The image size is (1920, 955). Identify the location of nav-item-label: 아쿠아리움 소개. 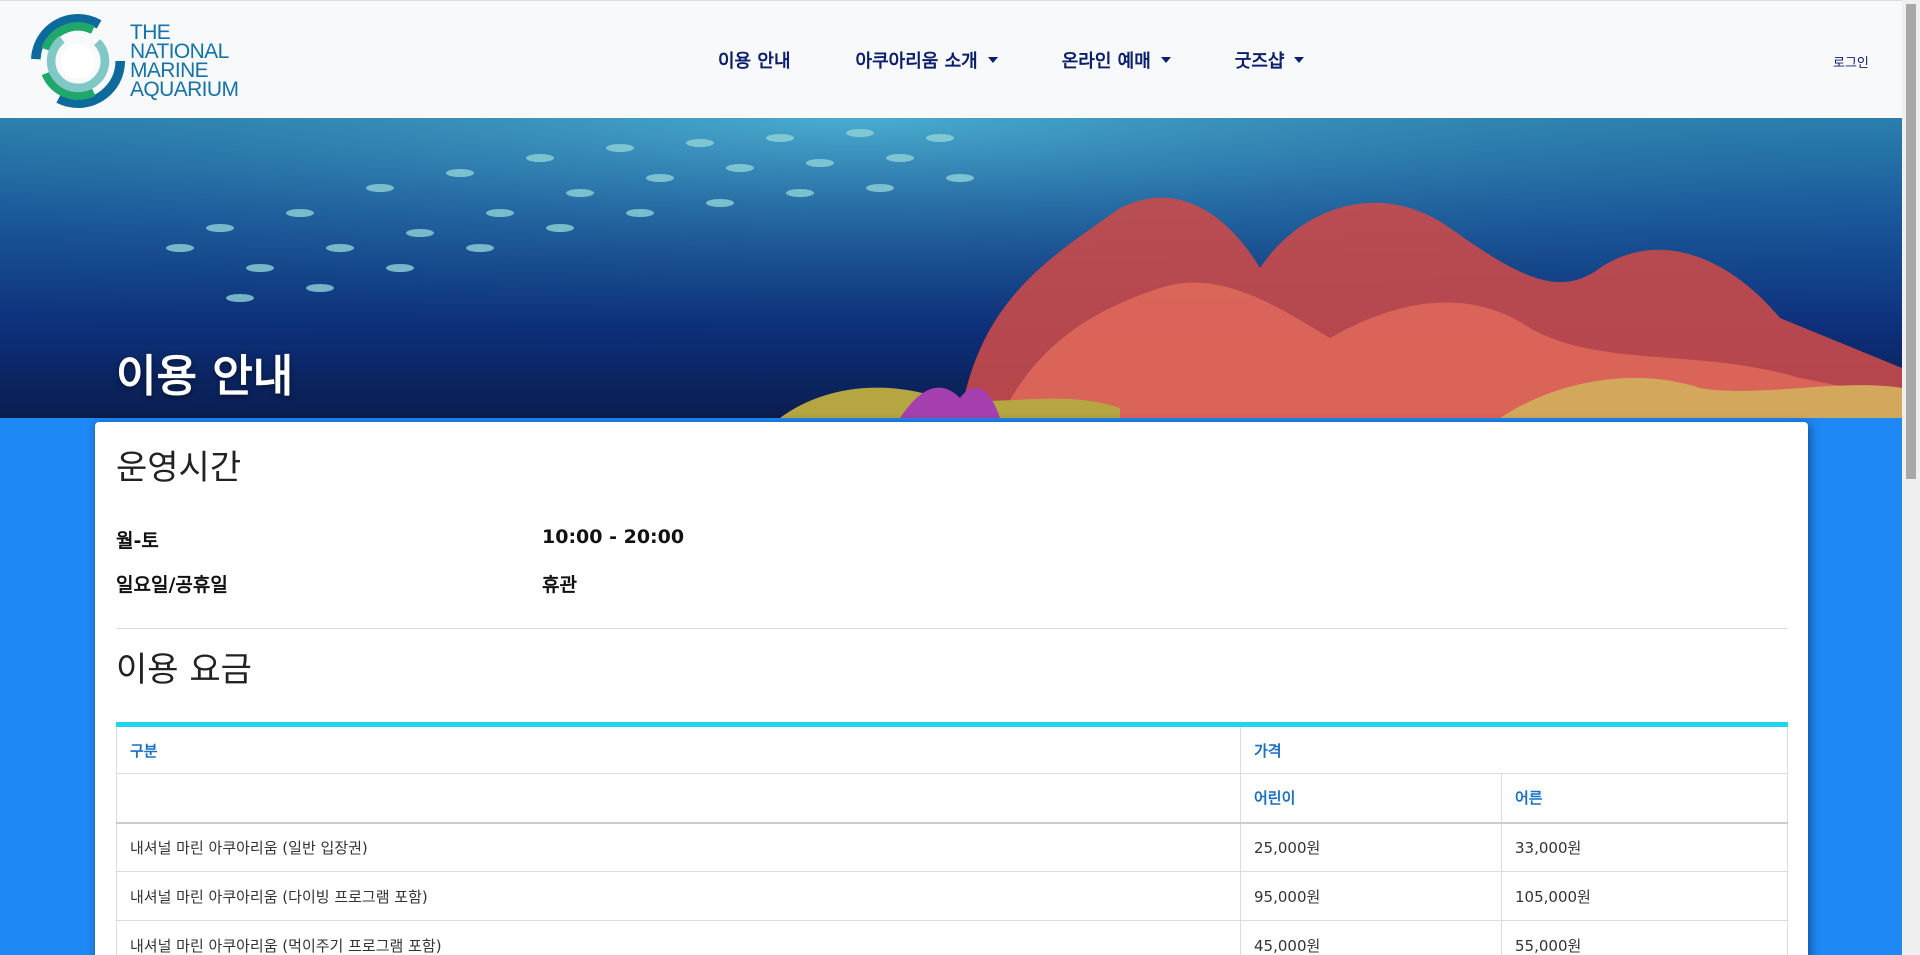
(916, 61).